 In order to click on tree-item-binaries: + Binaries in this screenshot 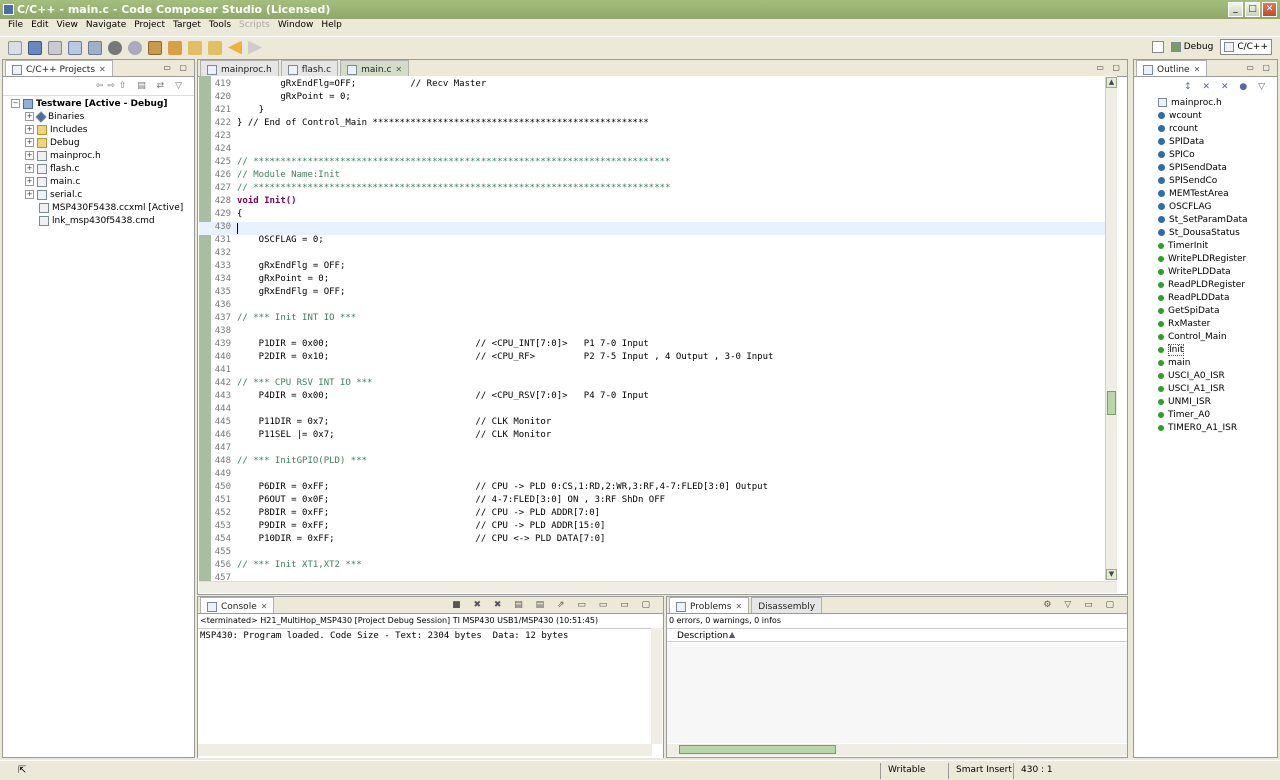, I will do `click(54, 116)`.